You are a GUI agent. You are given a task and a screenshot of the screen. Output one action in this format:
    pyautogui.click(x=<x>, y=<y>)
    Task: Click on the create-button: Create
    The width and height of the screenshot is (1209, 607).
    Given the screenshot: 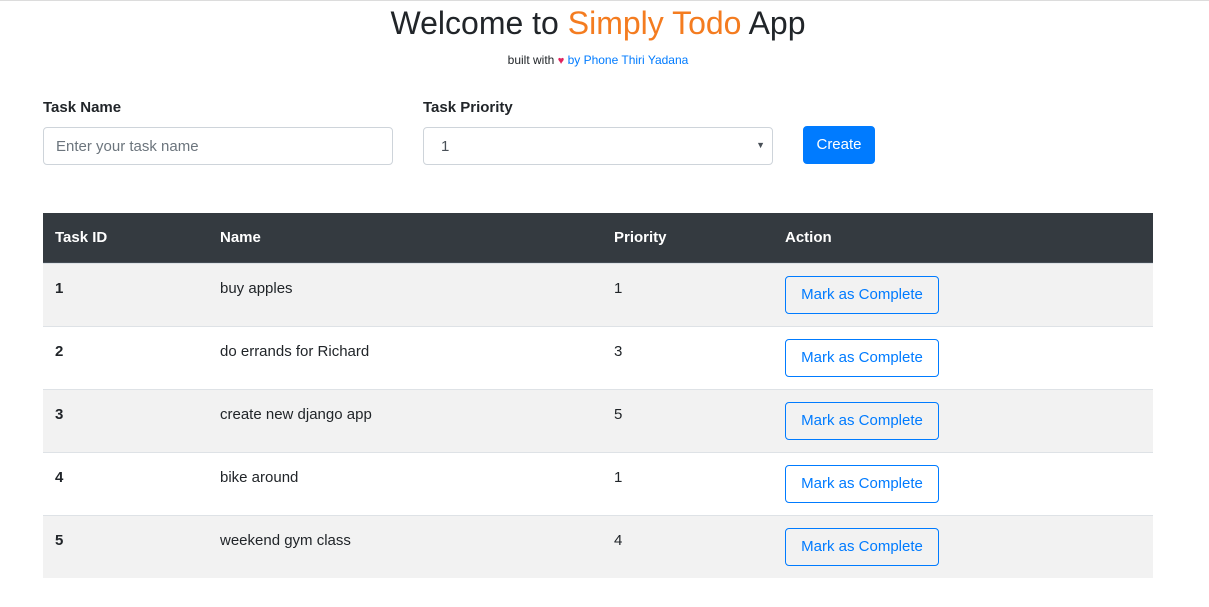 What is the action you would take?
    pyautogui.click(x=839, y=145)
    